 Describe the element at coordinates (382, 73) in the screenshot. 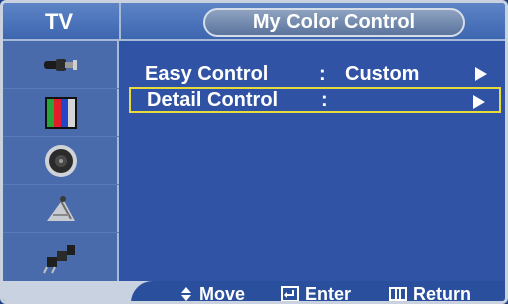

I see `menu-item-value: Custom` at that location.